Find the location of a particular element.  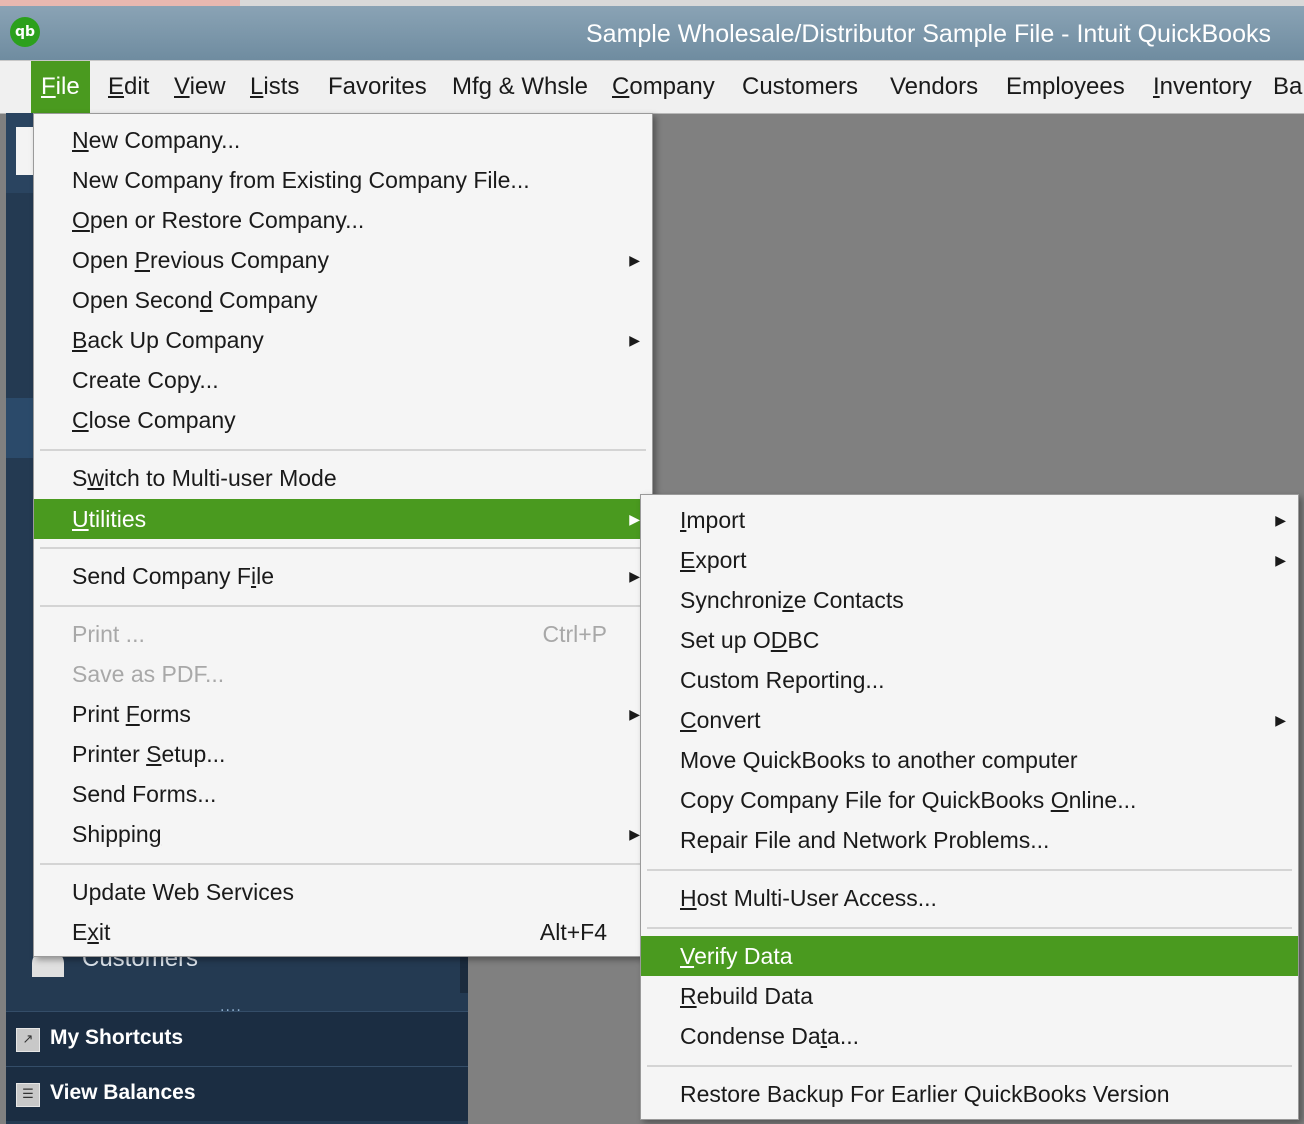

file-open-second-company: Open Second Company is located at coordinates (343, 300).